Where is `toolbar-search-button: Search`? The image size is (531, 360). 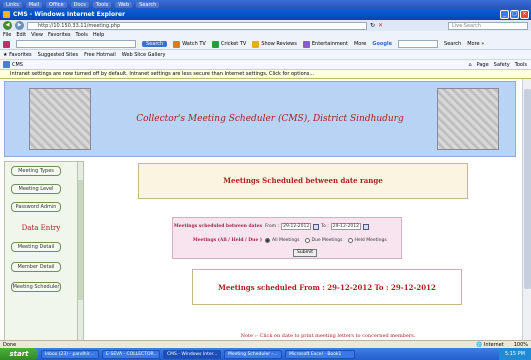 toolbar-search-button: Search is located at coordinates (155, 44).